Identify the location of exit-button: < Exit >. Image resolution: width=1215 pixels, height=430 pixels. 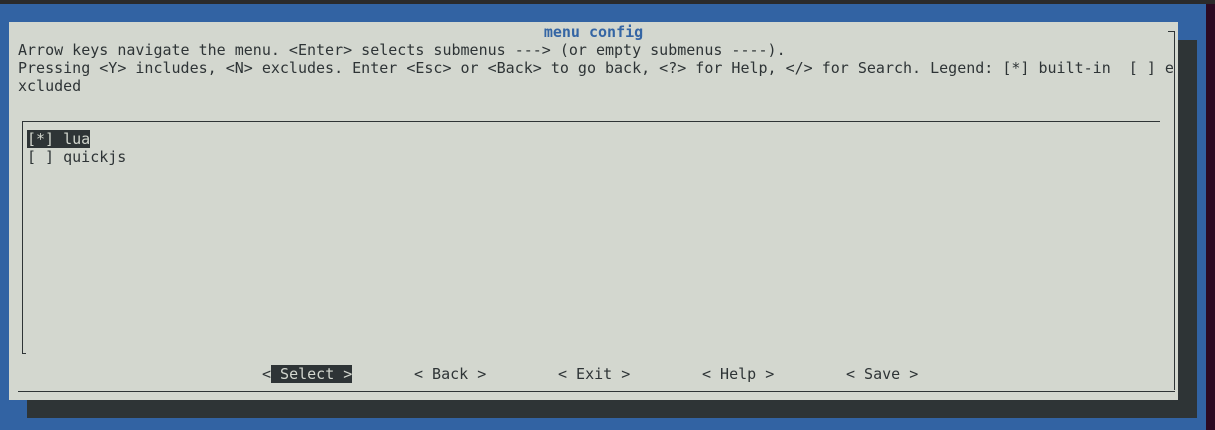
(594, 374).